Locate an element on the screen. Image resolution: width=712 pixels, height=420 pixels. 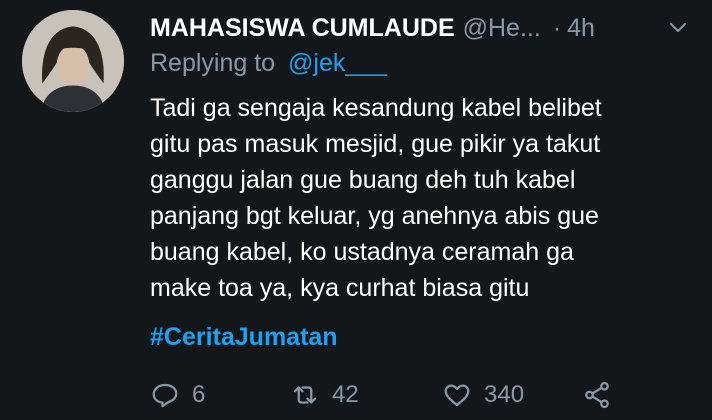
share-button is located at coordinates (597, 395).